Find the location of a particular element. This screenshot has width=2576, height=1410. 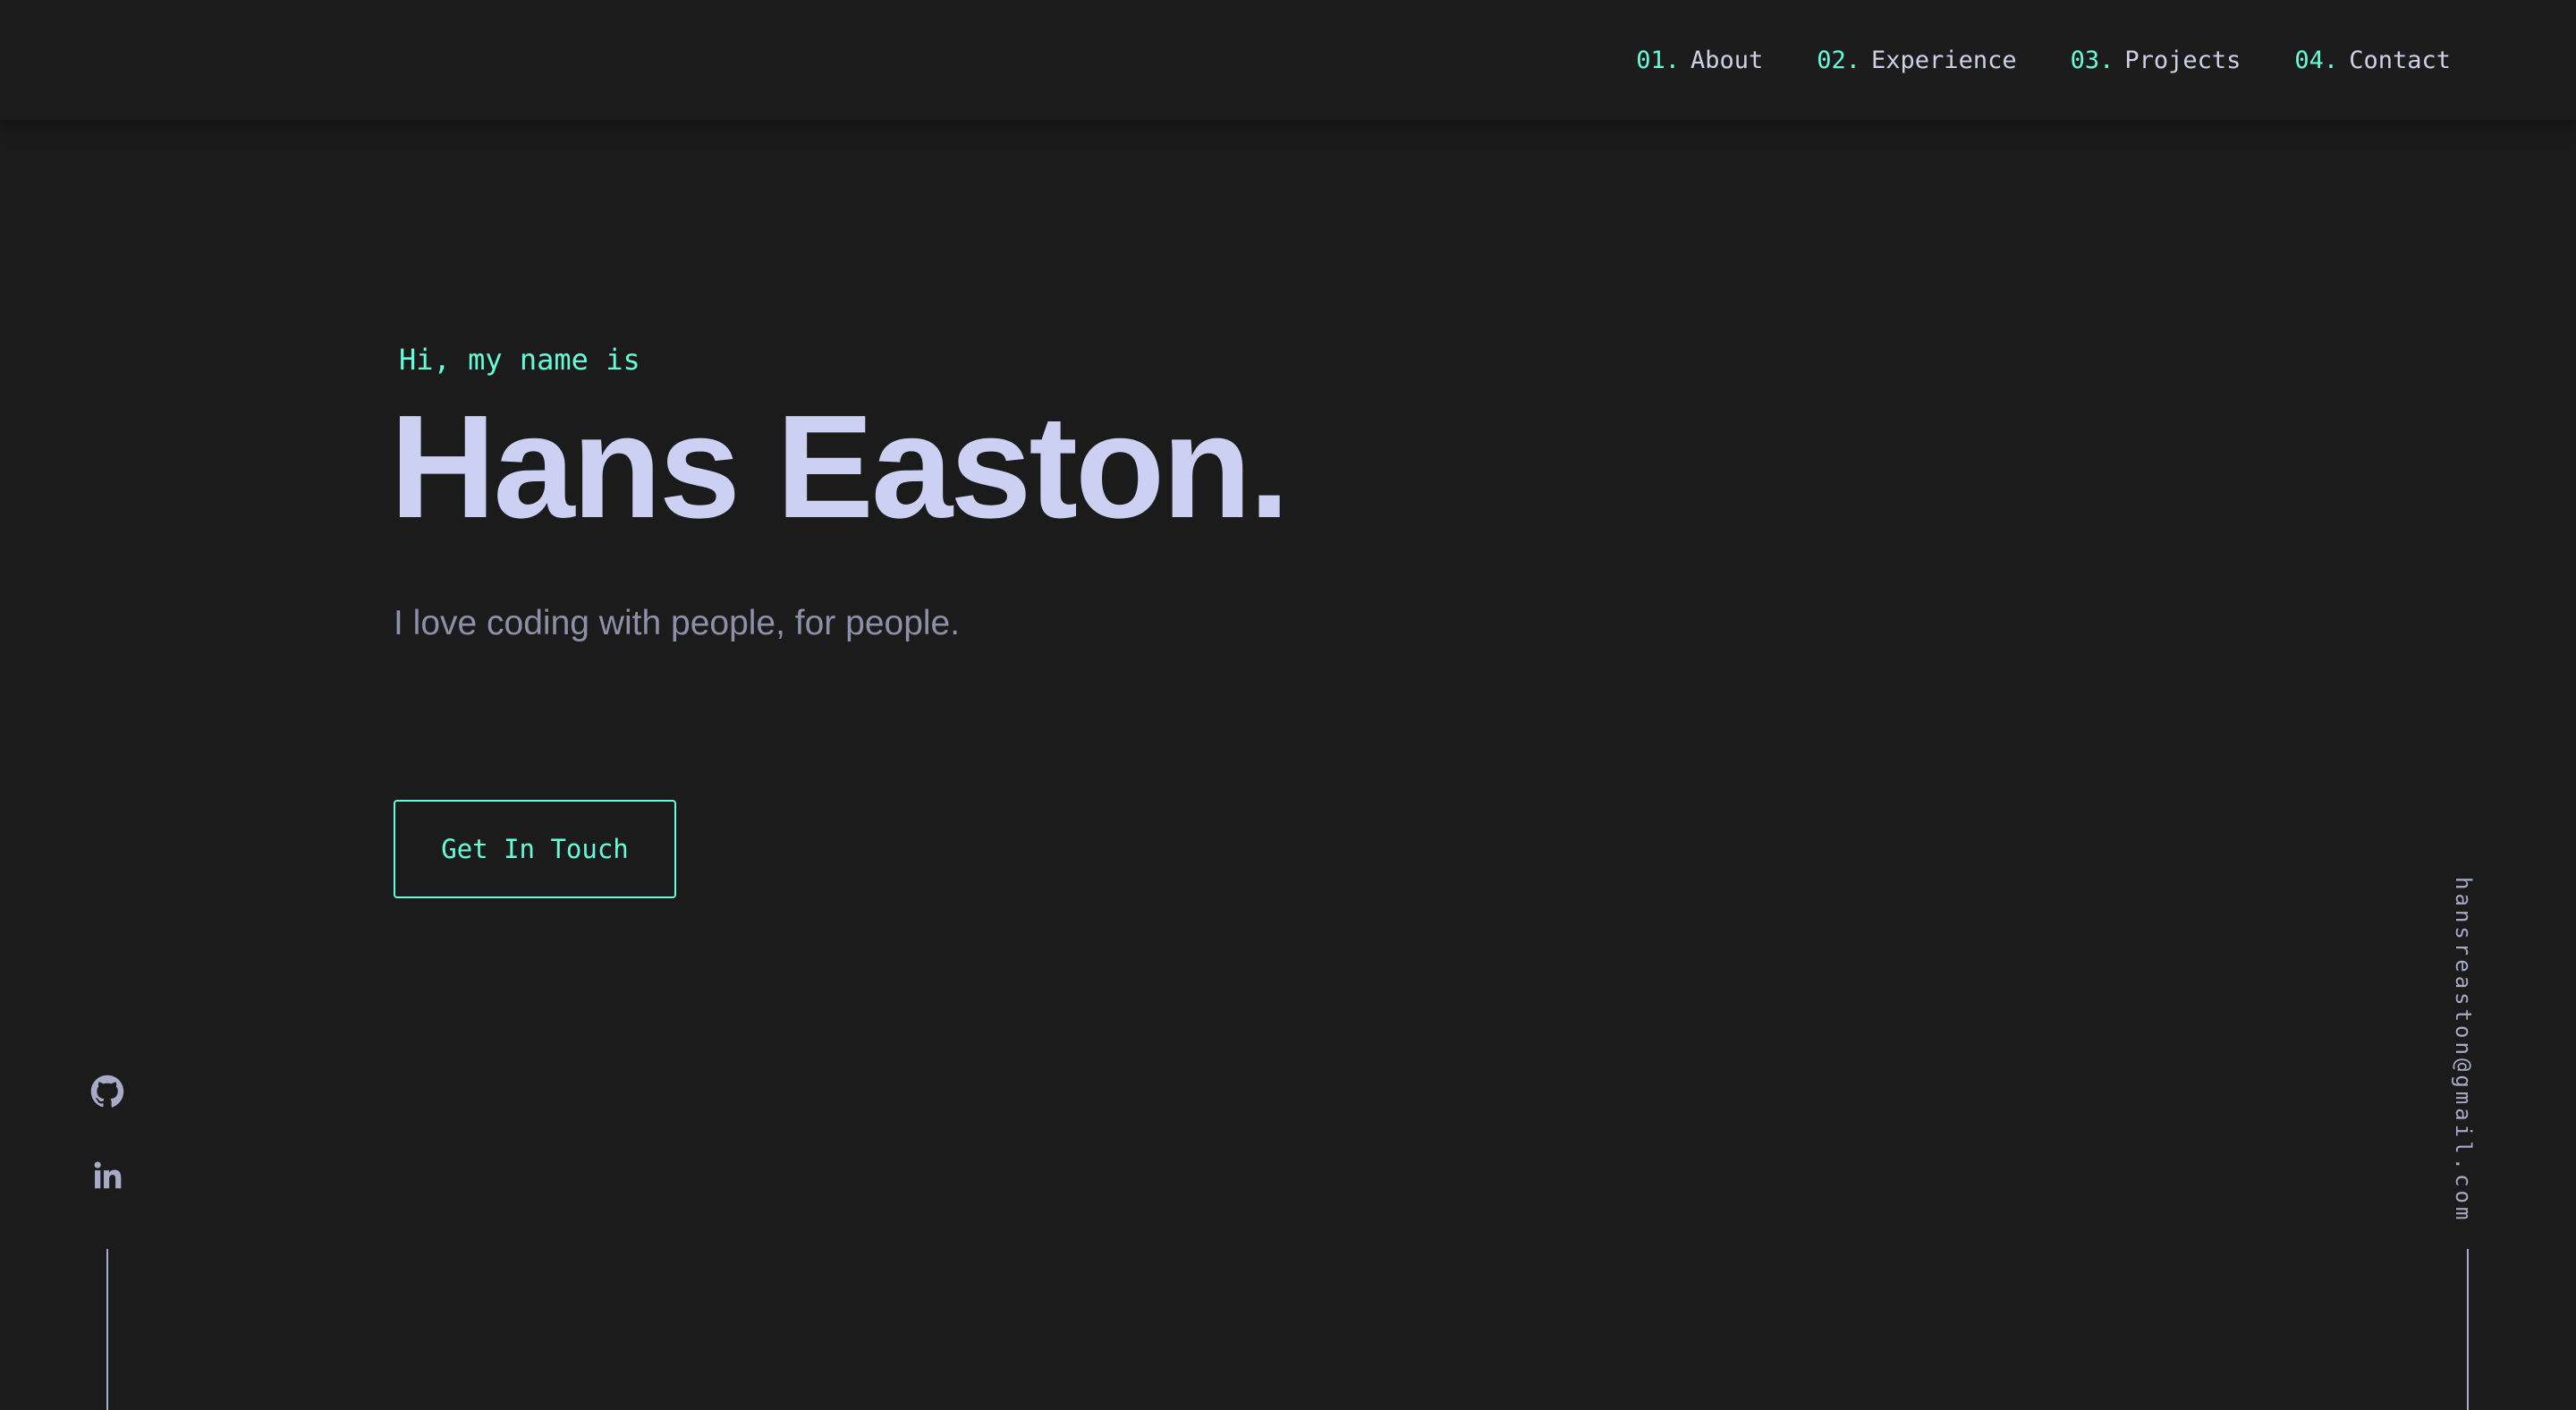

email-sidebar: hansreaston@gmail.com is located at coordinates (2465, 1050).